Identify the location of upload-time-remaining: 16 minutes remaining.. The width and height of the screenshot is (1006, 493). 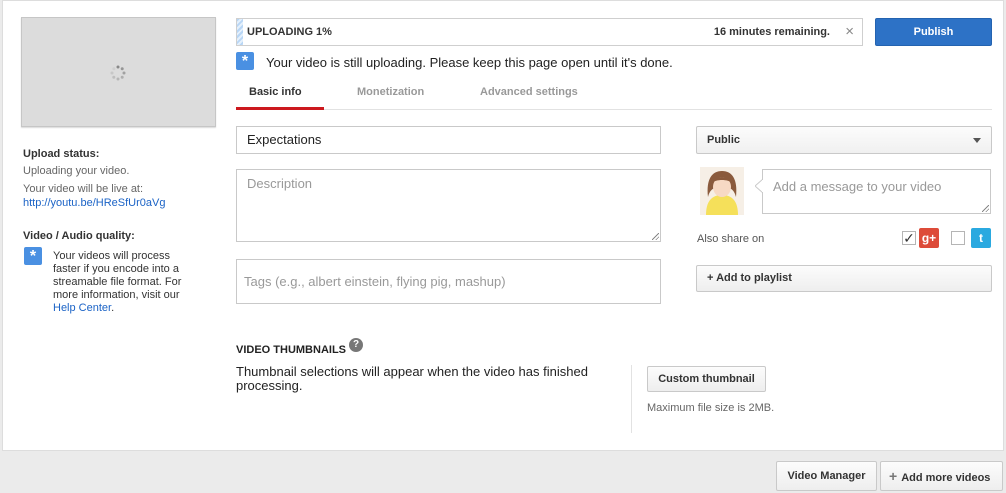
(771, 32).